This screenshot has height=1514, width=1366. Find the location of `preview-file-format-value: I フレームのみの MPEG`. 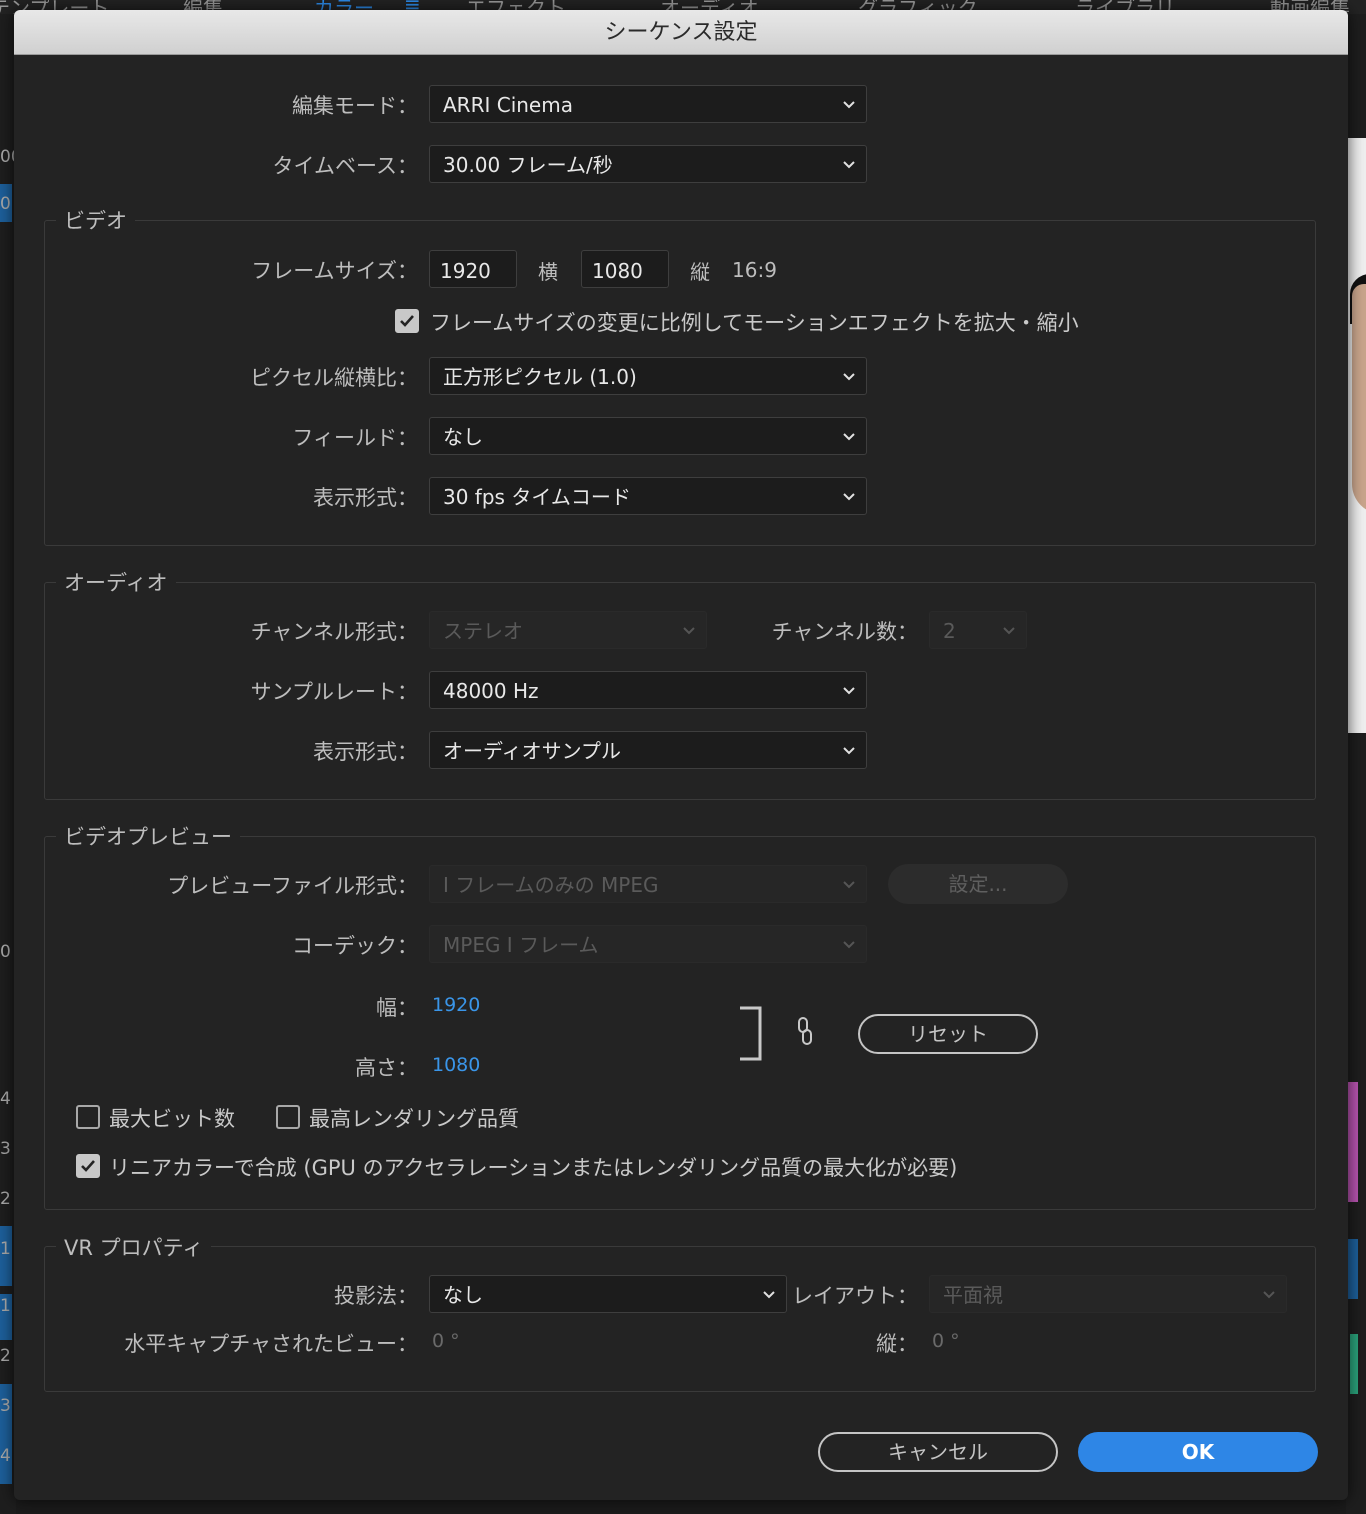

preview-file-format-value: I フレームのみの MPEG is located at coordinates (551, 885).